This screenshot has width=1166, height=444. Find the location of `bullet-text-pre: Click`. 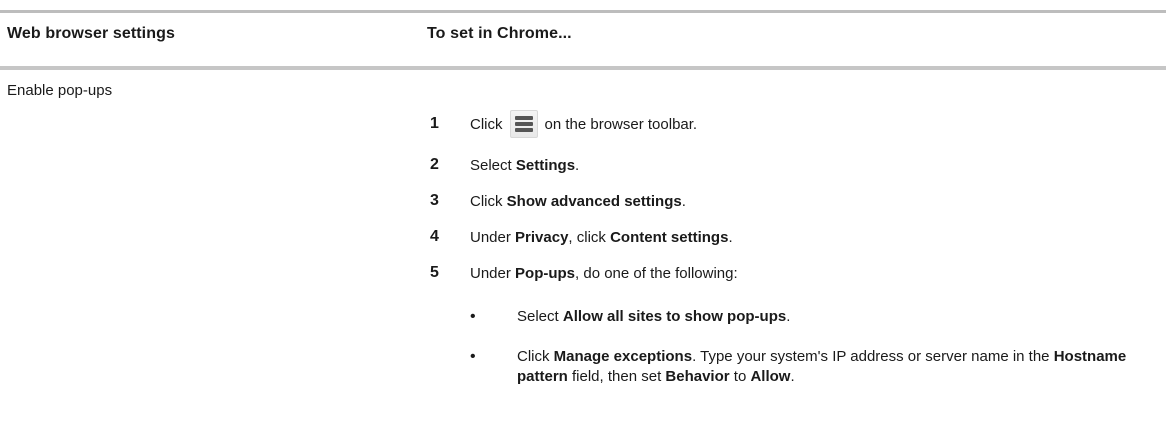

bullet-text-pre: Click is located at coordinates (535, 356).